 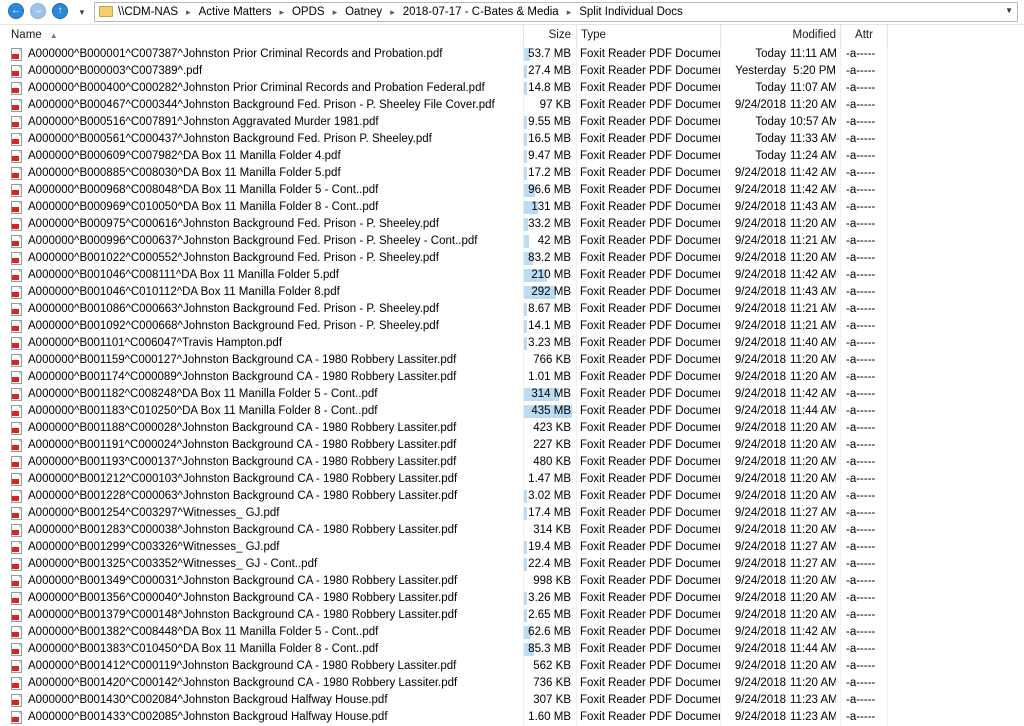 What do you see at coordinates (16, 11) in the screenshot?
I see `back-arrow-icon: ←` at bounding box center [16, 11].